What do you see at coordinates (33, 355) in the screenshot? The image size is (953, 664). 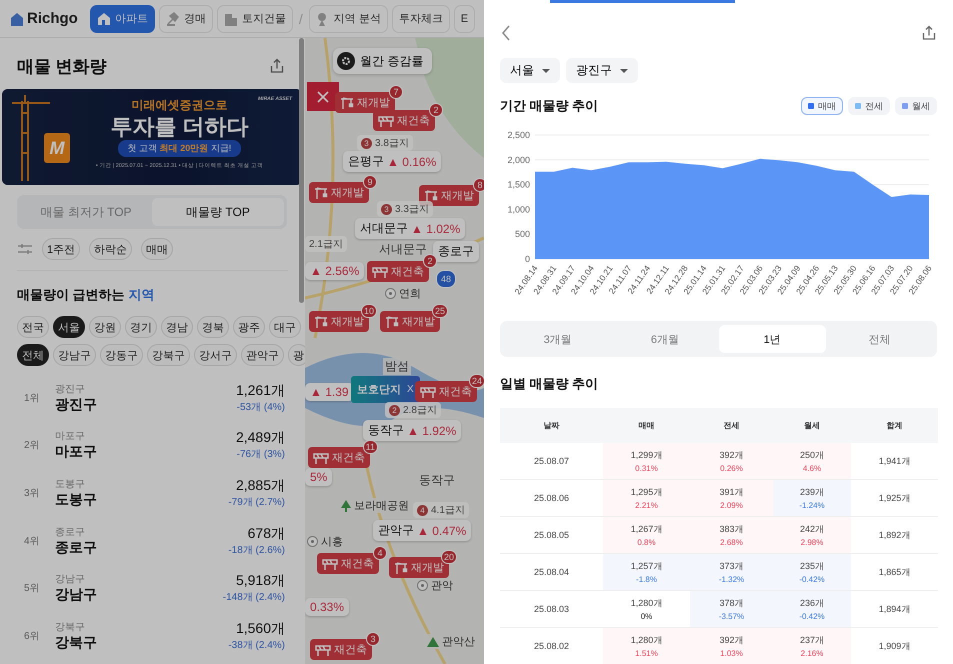 I see `district-chip: 전체` at bounding box center [33, 355].